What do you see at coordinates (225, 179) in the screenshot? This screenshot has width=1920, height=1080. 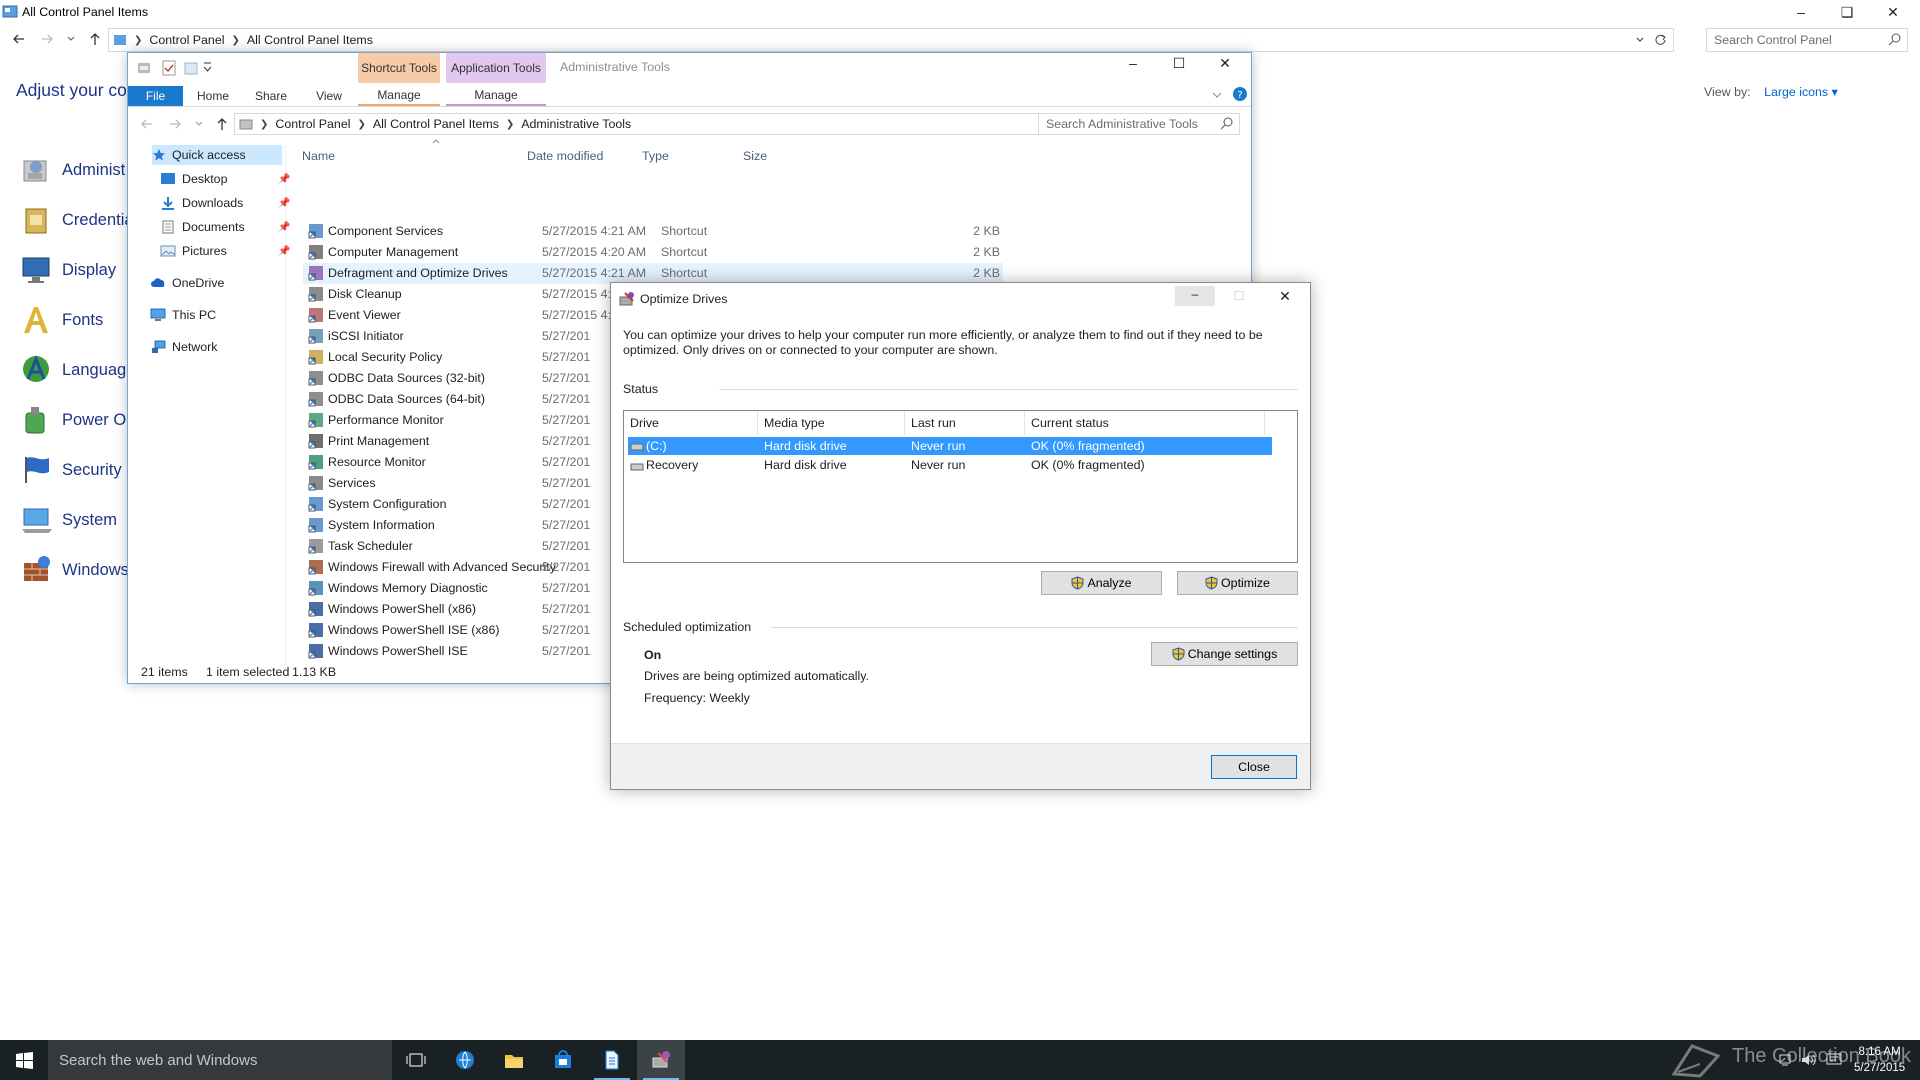 I see `sidebar-item-desktop: Desktop 📌` at bounding box center [225, 179].